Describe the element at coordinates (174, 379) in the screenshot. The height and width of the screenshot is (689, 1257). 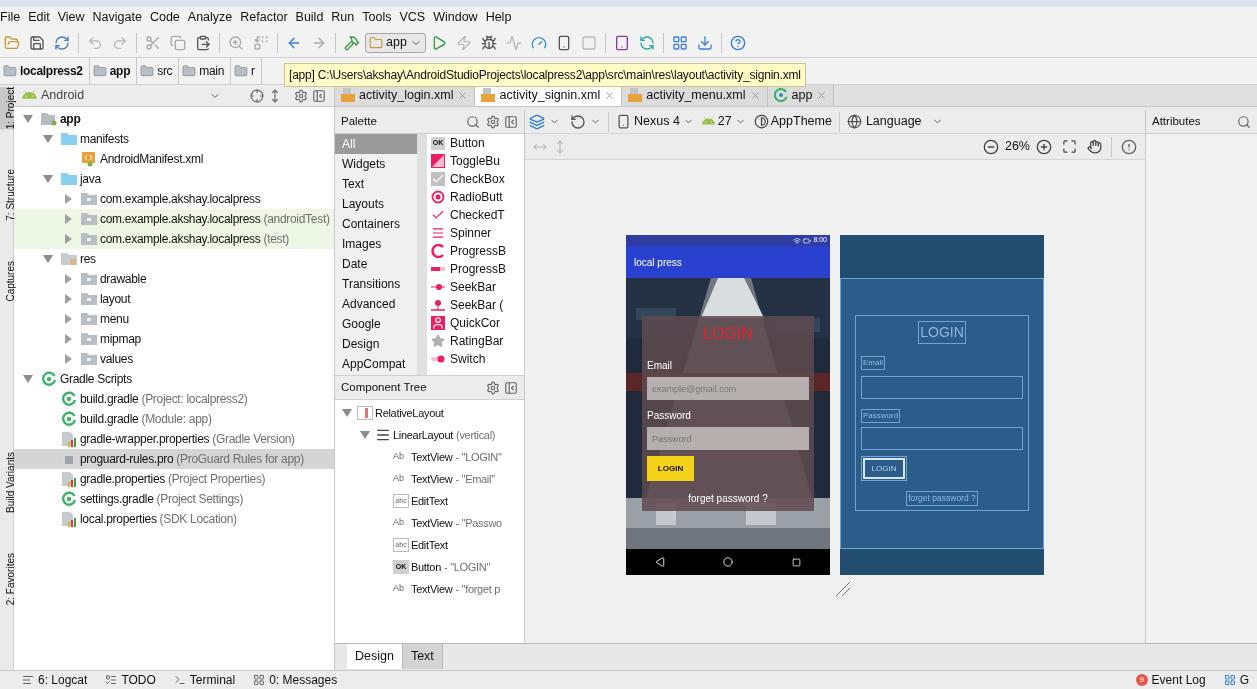
I see `project-tree-item: Gradle Scripts` at that location.